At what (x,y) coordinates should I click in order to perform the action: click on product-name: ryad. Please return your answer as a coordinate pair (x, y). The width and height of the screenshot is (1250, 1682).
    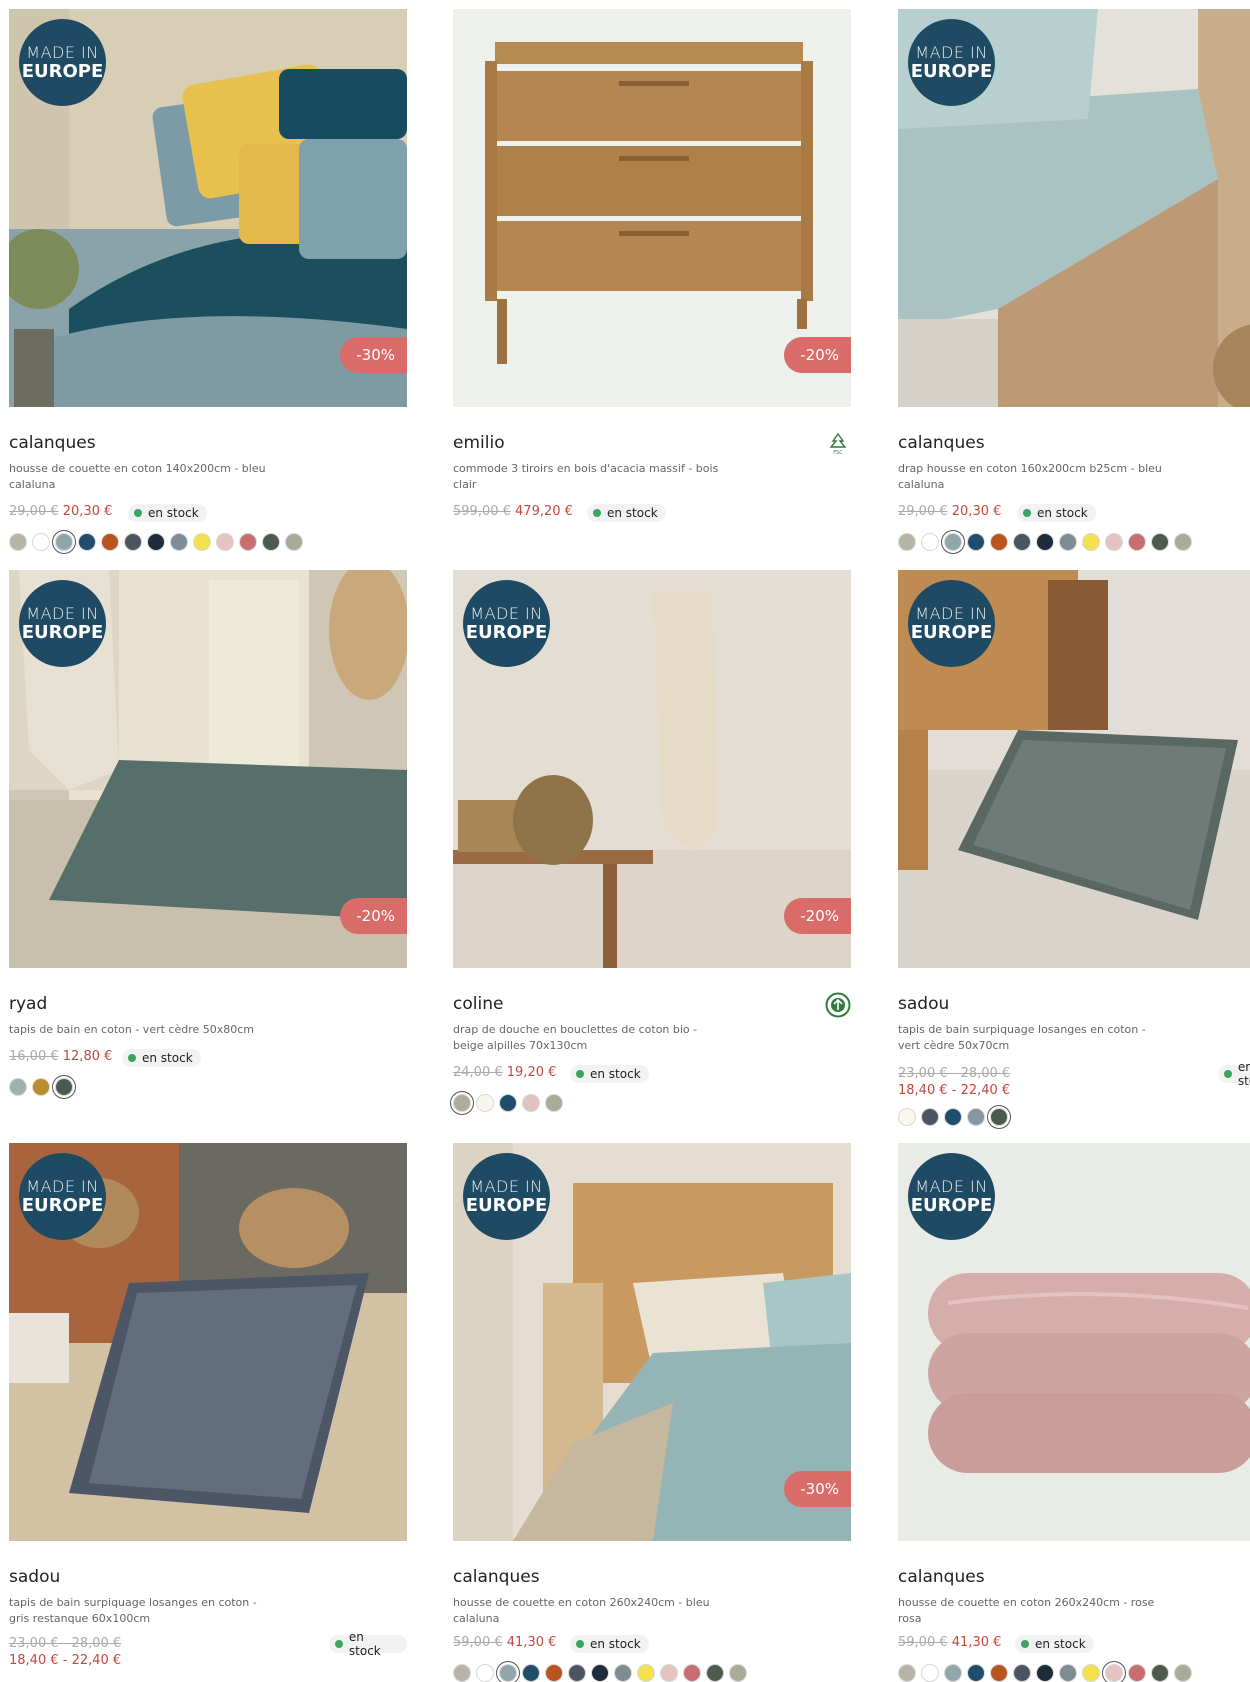
    Looking at the image, I should click on (28, 1004).